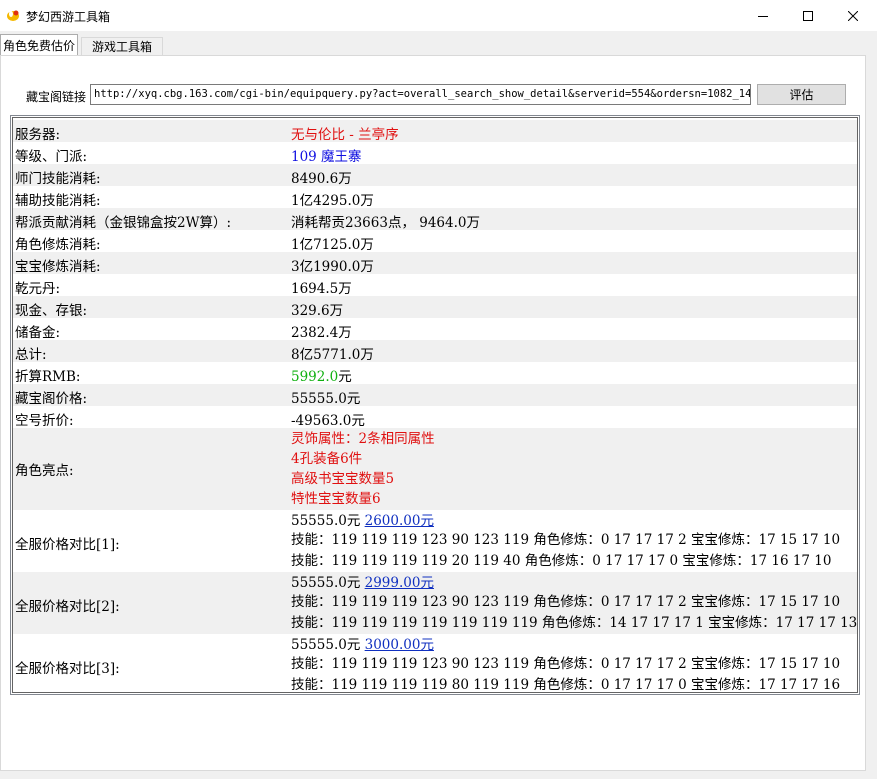  Describe the element at coordinates (67, 607) in the screenshot. I see `comparison-2-label: 全服价格对比[2]:` at that location.